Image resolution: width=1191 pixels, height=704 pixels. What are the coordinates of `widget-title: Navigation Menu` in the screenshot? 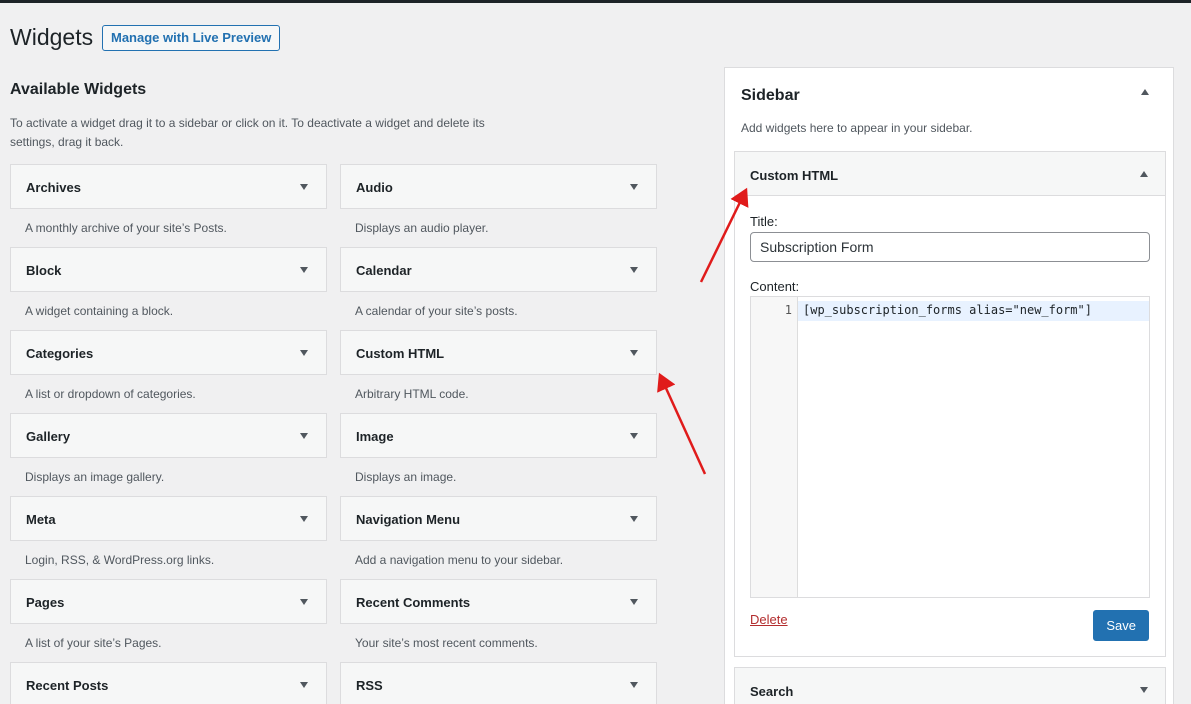 It's located at (408, 519).